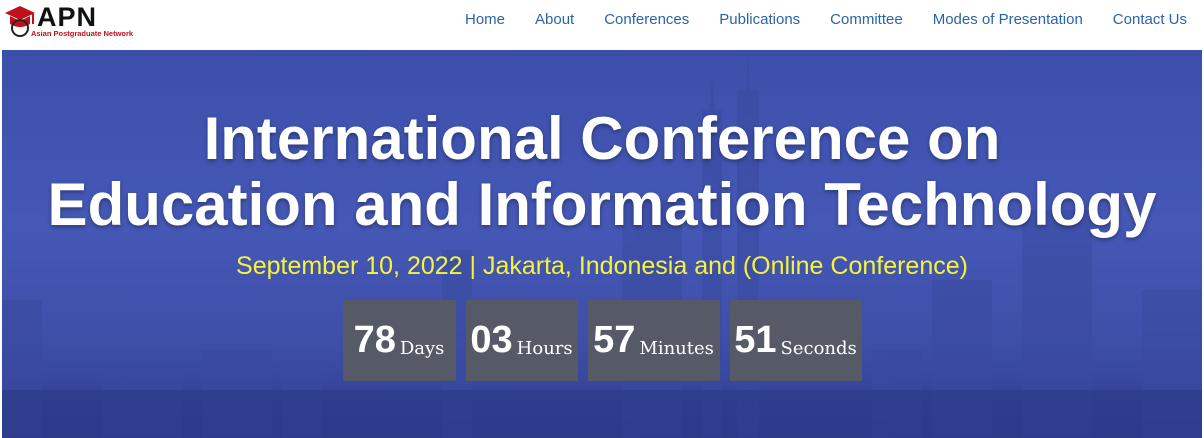 The image size is (1204, 438). What do you see at coordinates (485, 20) in the screenshot?
I see `nav-home: Home` at bounding box center [485, 20].